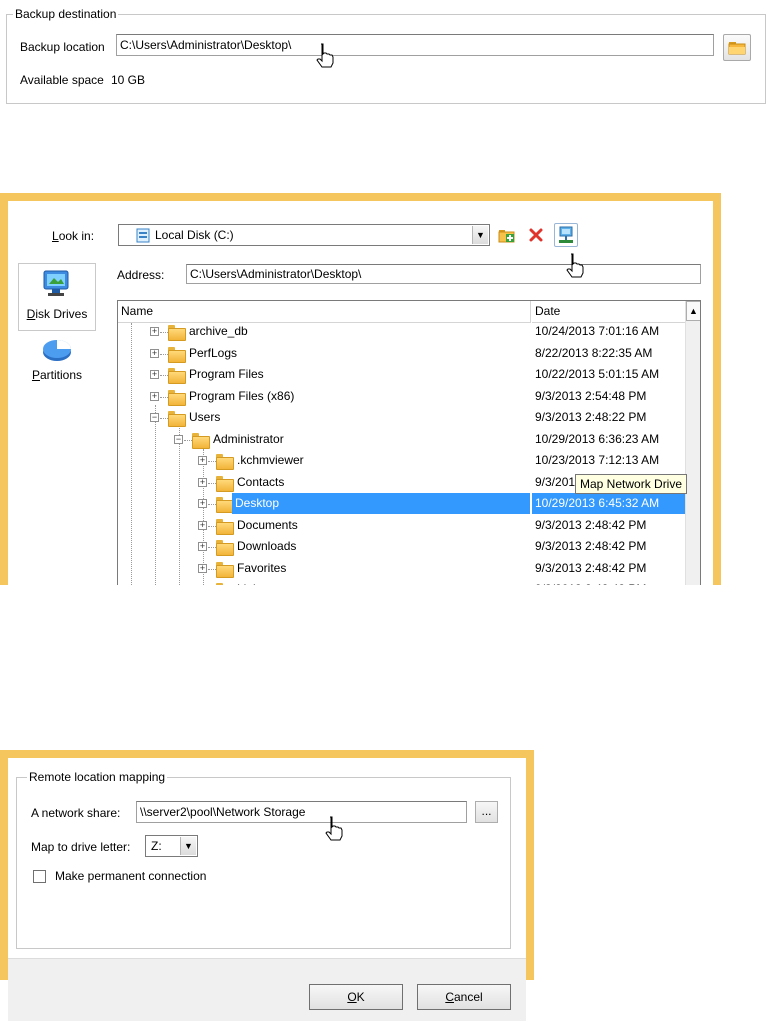 The height and width of the screenshot is (1021, 771). I want to click on scroll-up-icon: ▲, so click(693, 311).